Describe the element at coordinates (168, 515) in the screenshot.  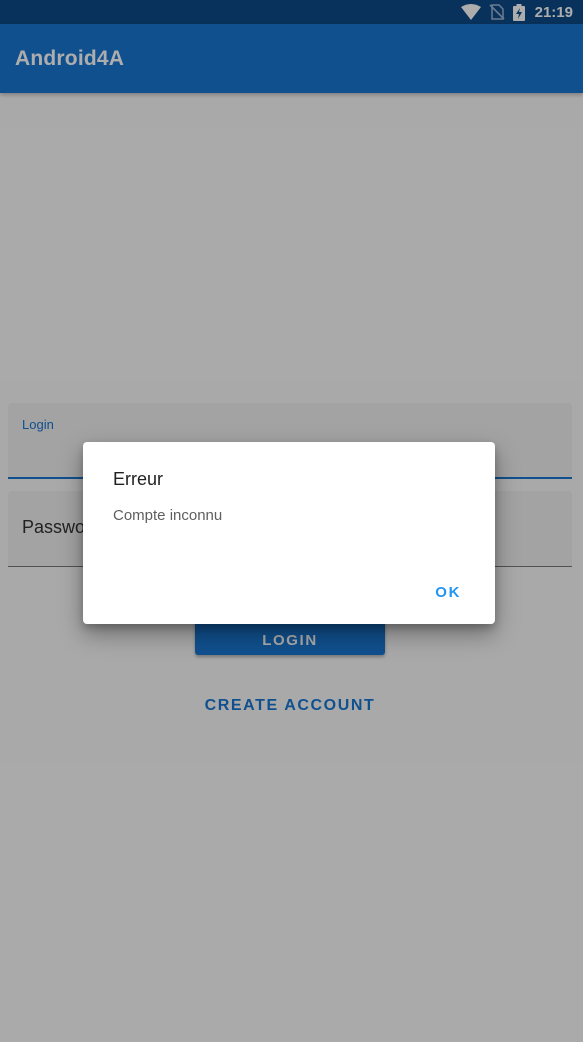
I see `dialog-message: Compte inconnu` at that location.